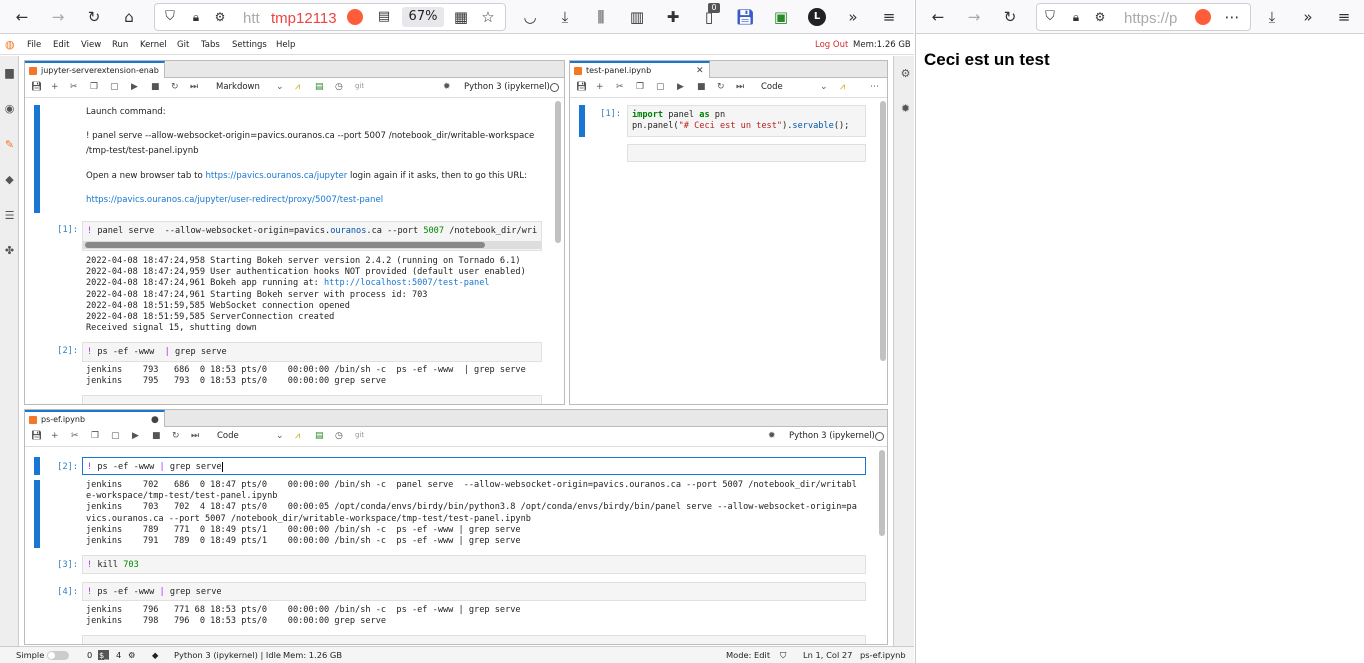 The width and height of the screenshot is (1364, 663). Describe the element at coordinates (118, 655) in the screenshot. I see `kernels-count: 4` at that location.